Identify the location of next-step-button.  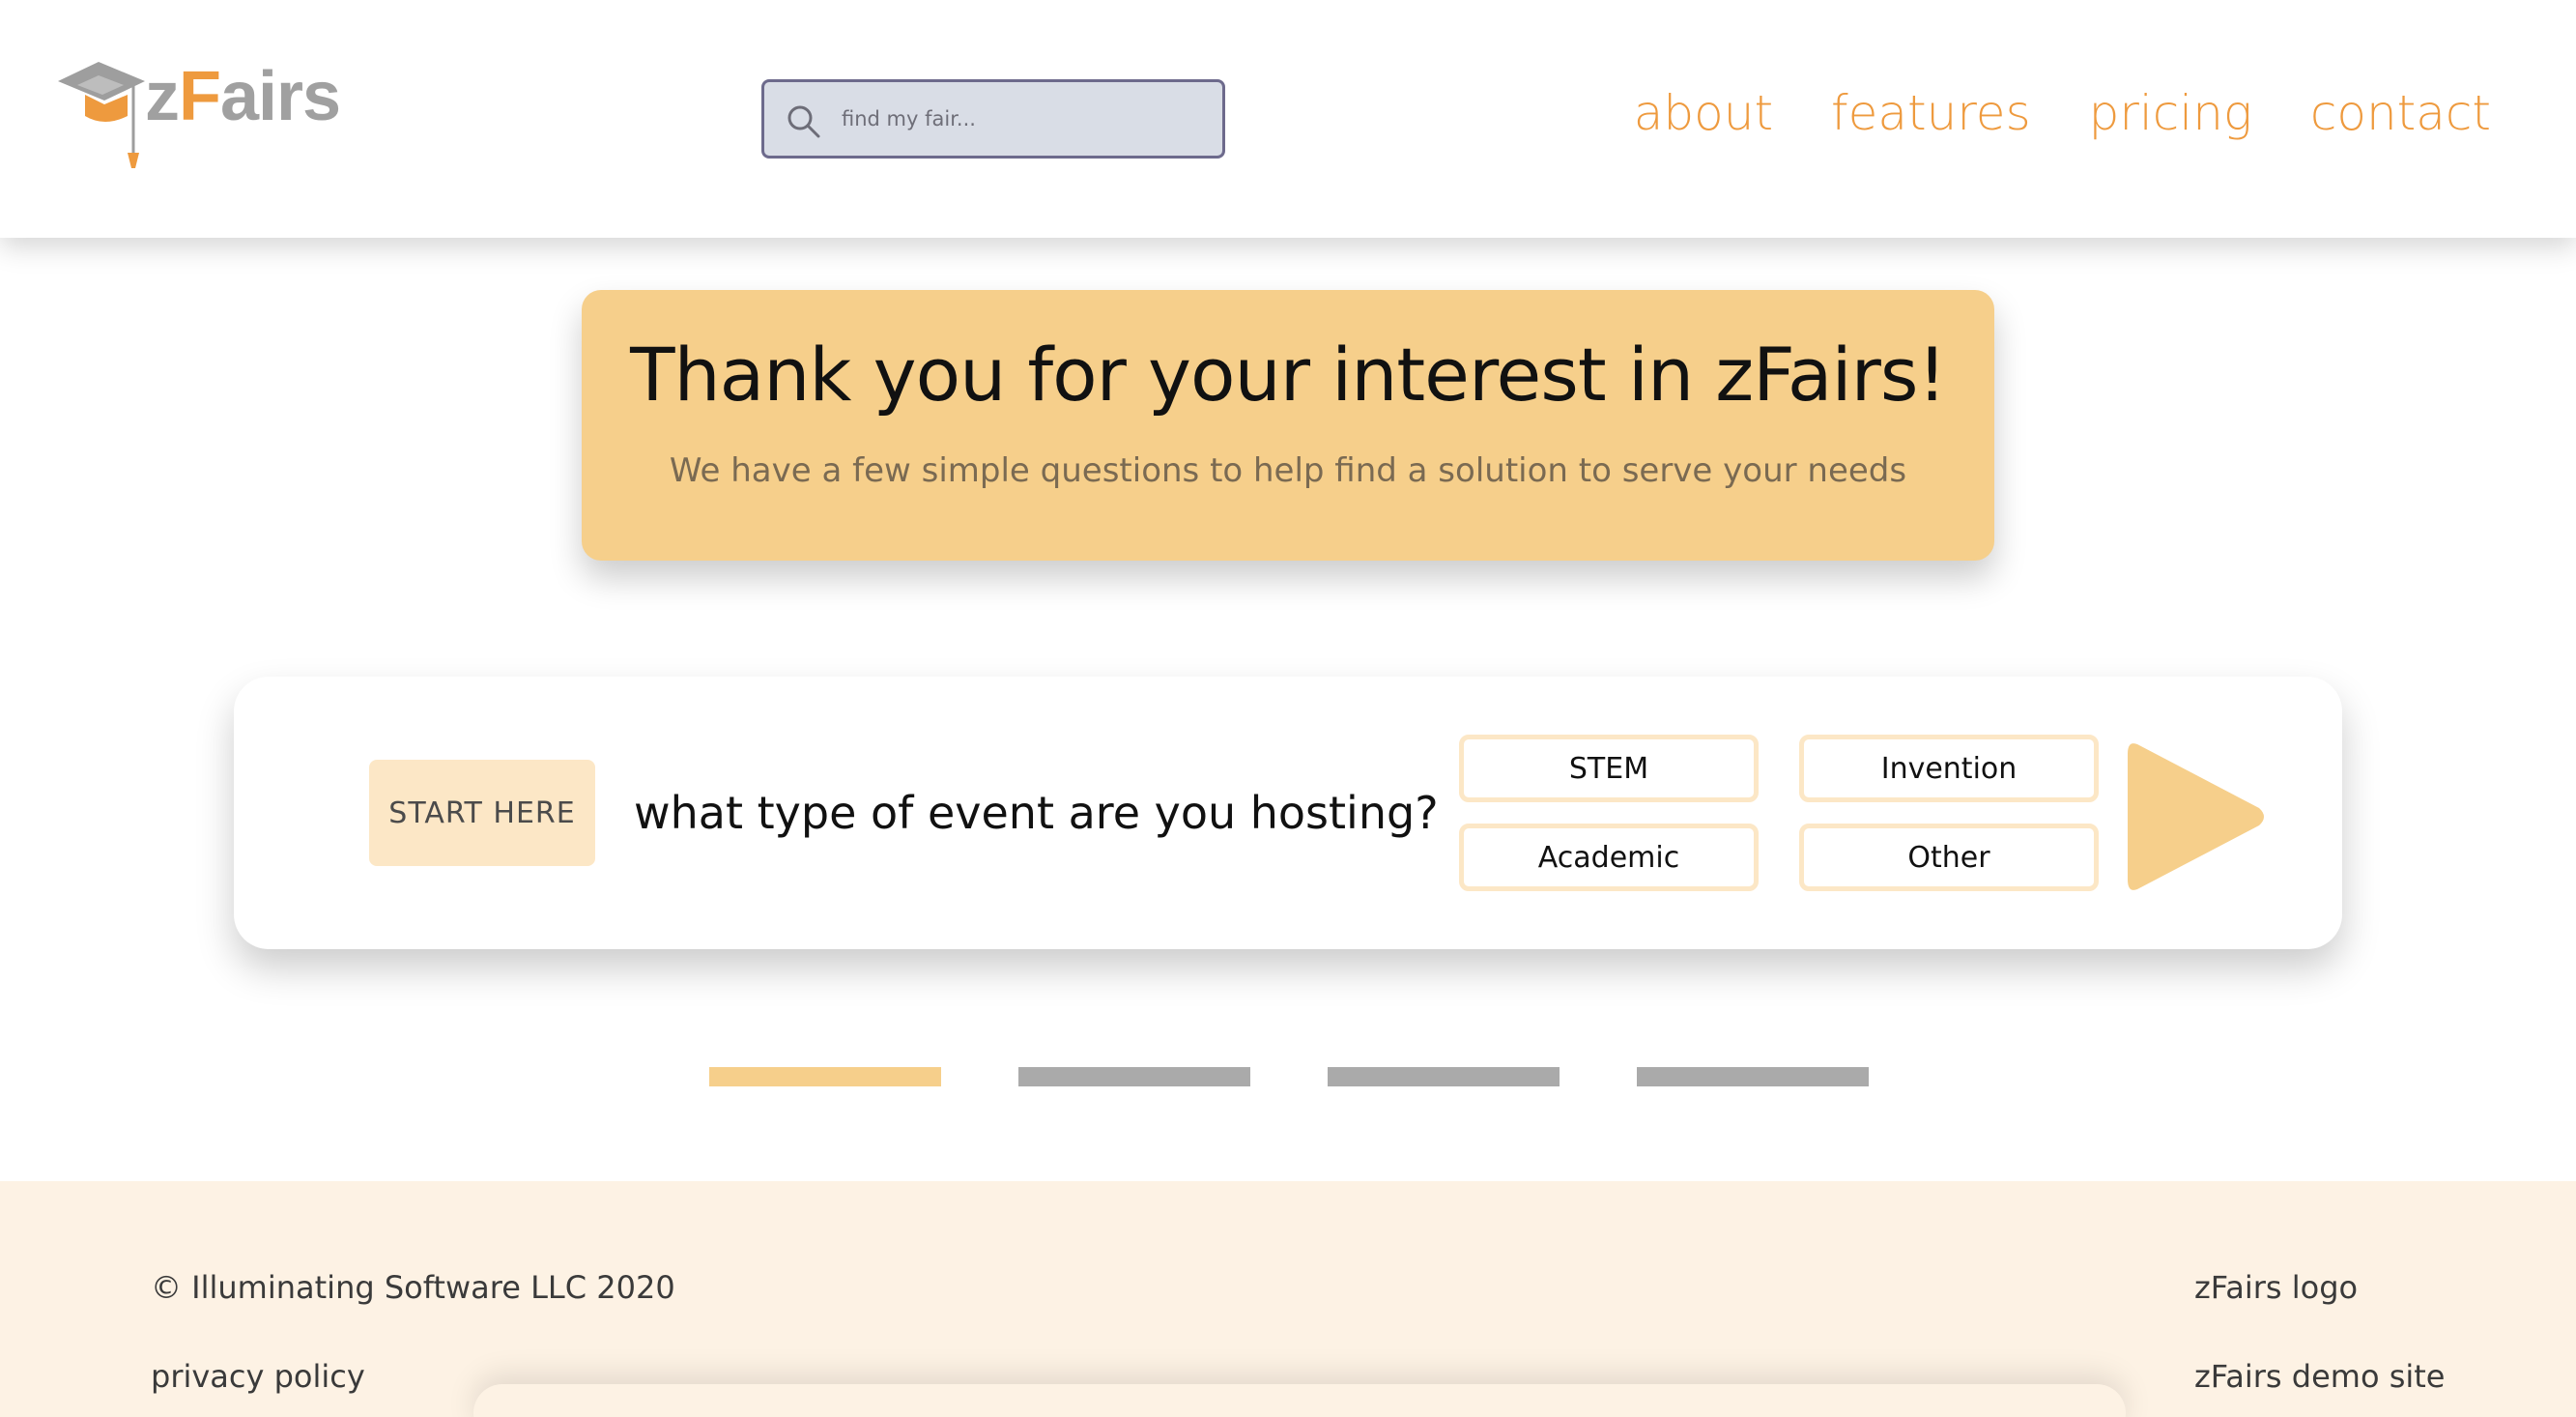
(2198, 817).